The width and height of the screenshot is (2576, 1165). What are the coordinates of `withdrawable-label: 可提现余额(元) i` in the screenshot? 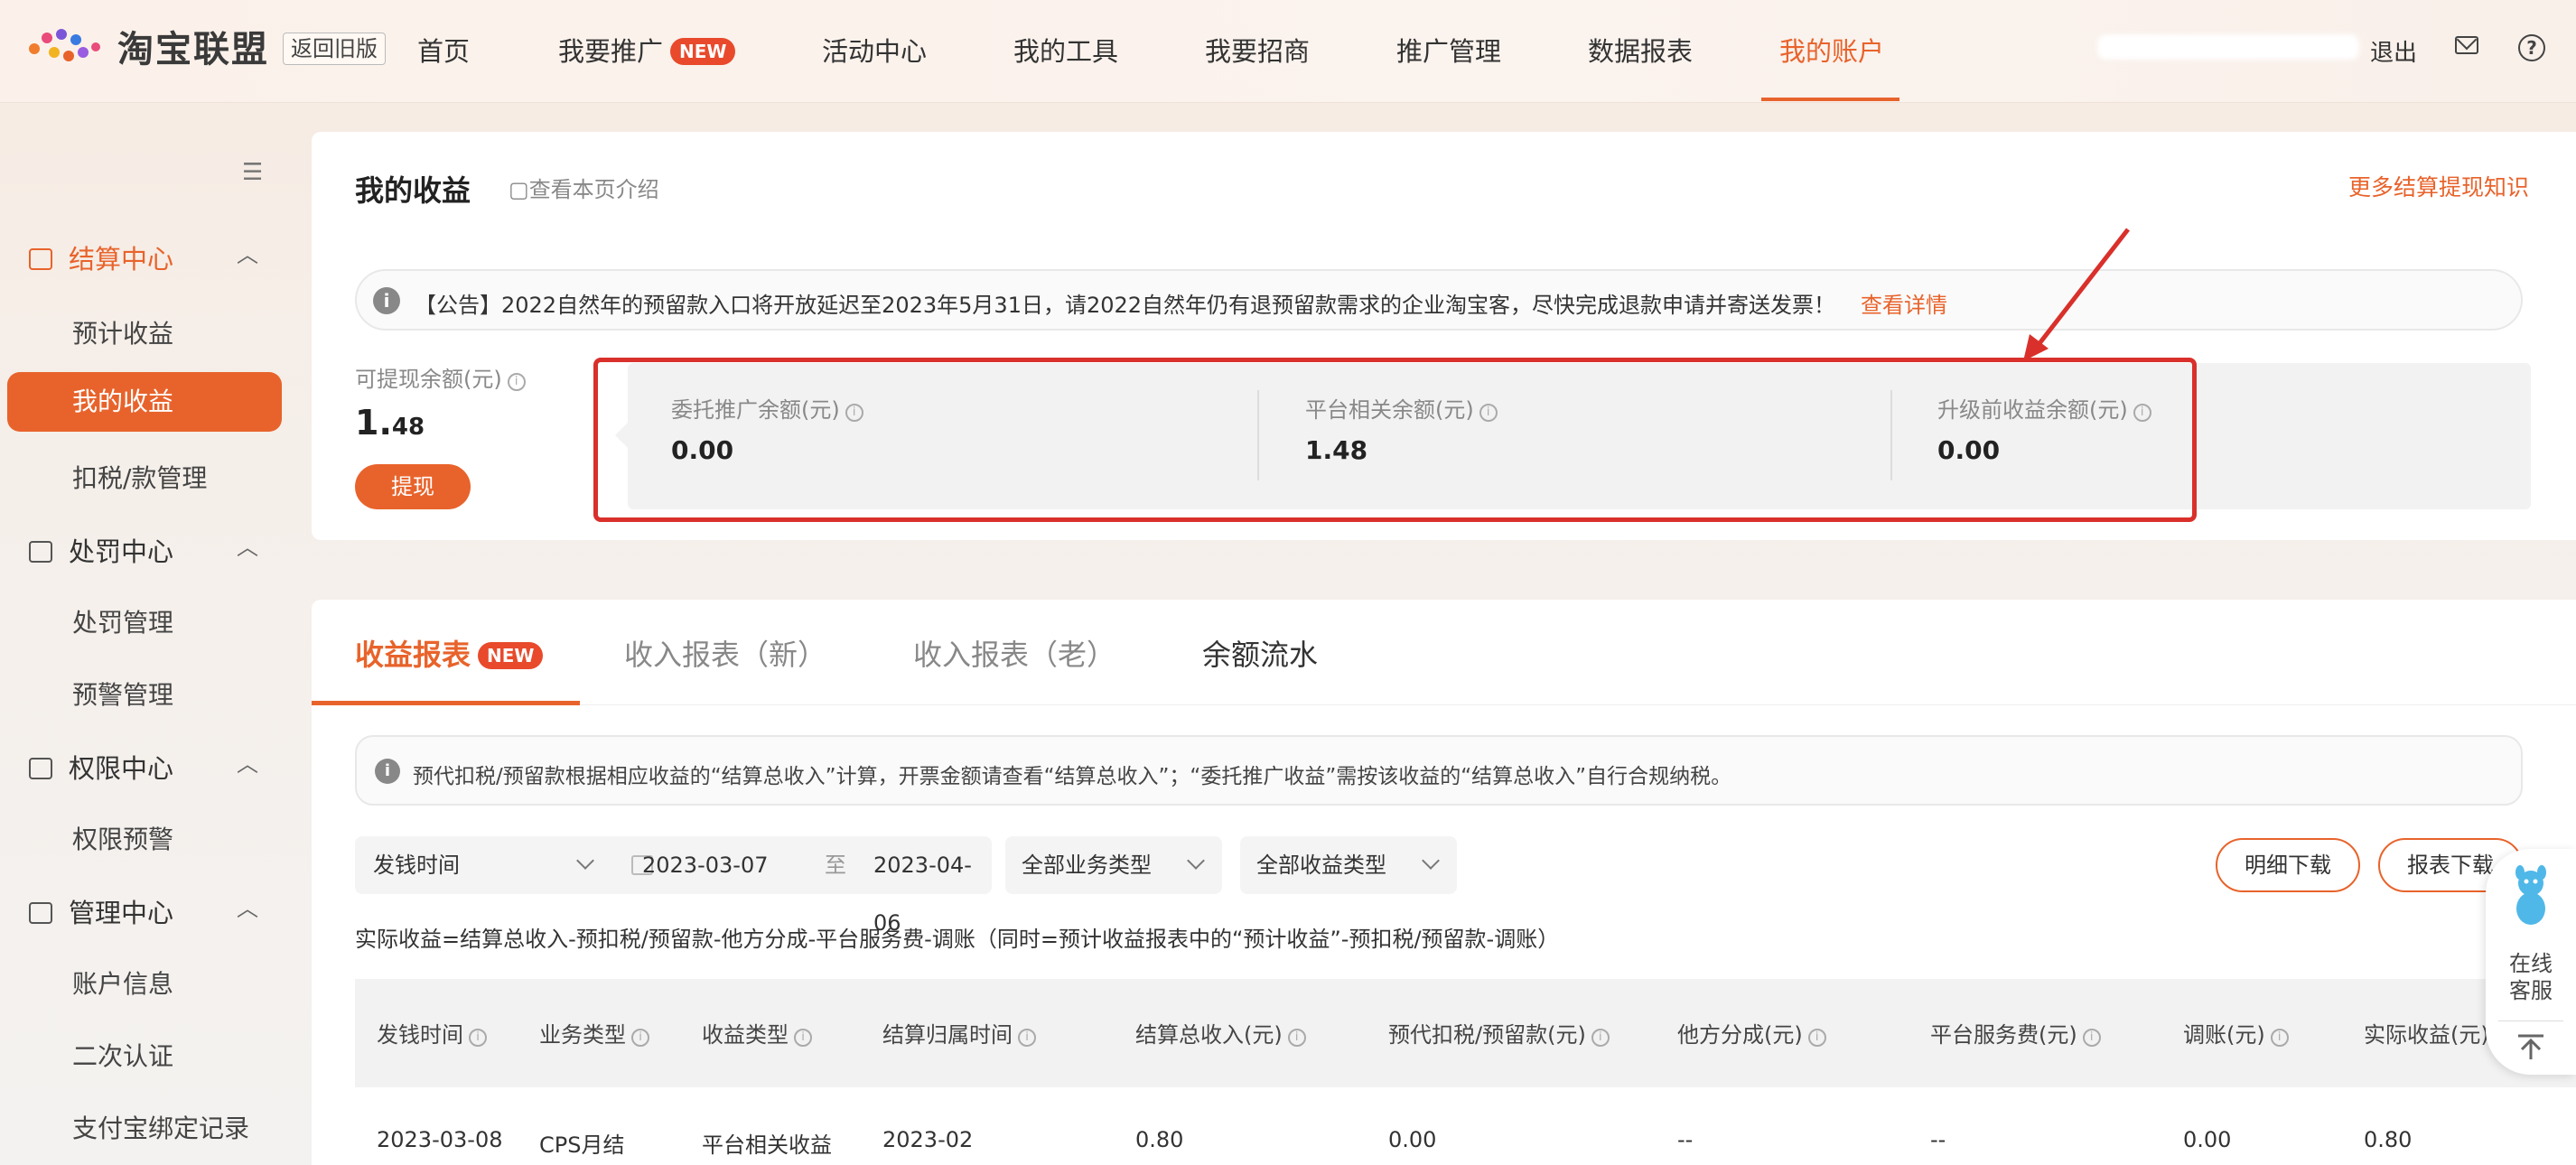 It's located at (440, 377).